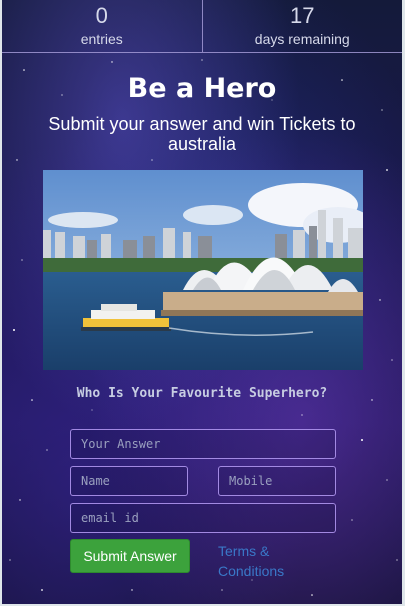 The width and height of the screenshot is (405, 606). What do you see at coordinates (203, 518) in the screenshot?
I see `email-input` at bounding box center [203, 518].